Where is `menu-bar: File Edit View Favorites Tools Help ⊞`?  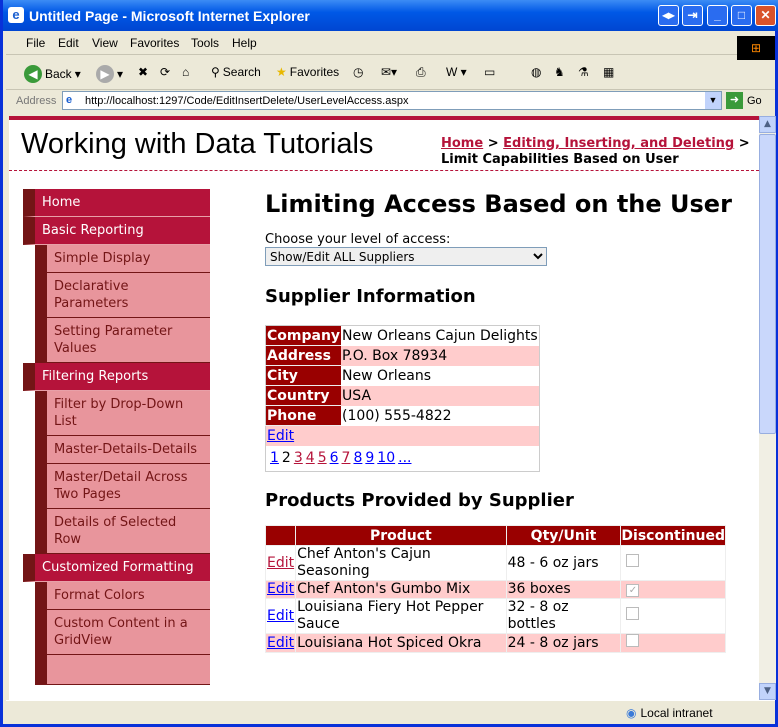 menu-bar: File Edit View Favorites Tools Help ⊞ is located at coordinates (390, 45).